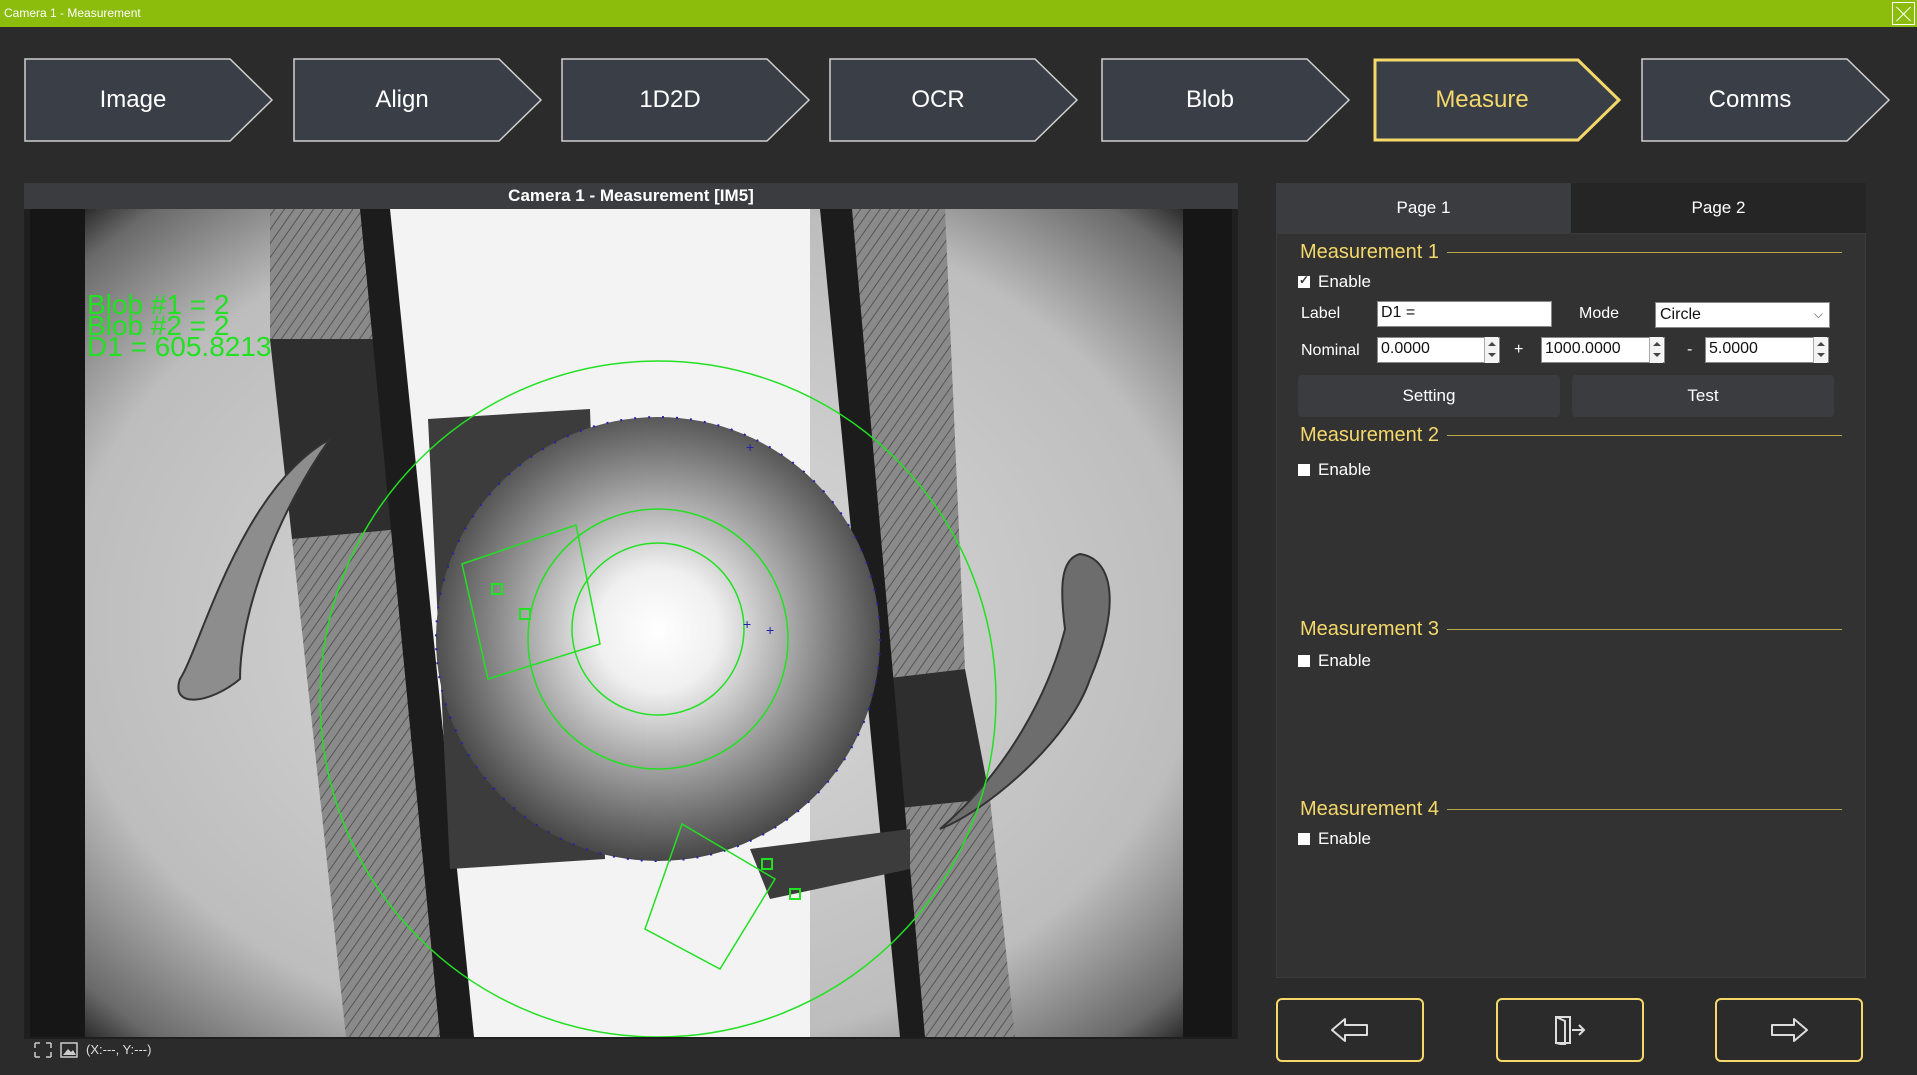 The width and height of the screenshot is (1917, 1075). I want to click on plus-tolerance-field: 1000.0000, so click(1603, 350).